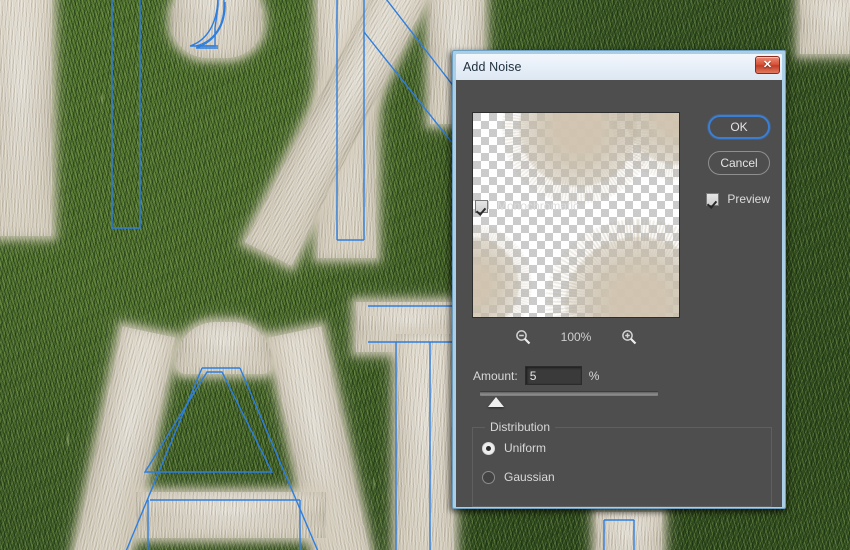 The height and width of the screenshot is (550, 850). I want to click on amount-slider-track, so click(569, 393).